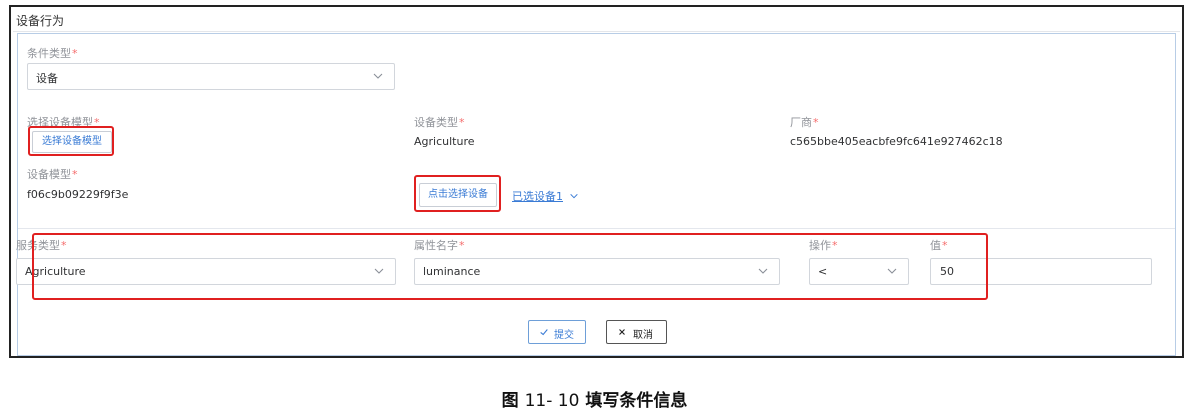 Image resolution: width=1189 pixels, height=418 pixels. What do you see at coordinates (457, 193) in the screenshot?
I see `highlight-box-choose-device` at bounding box center [457, 193].